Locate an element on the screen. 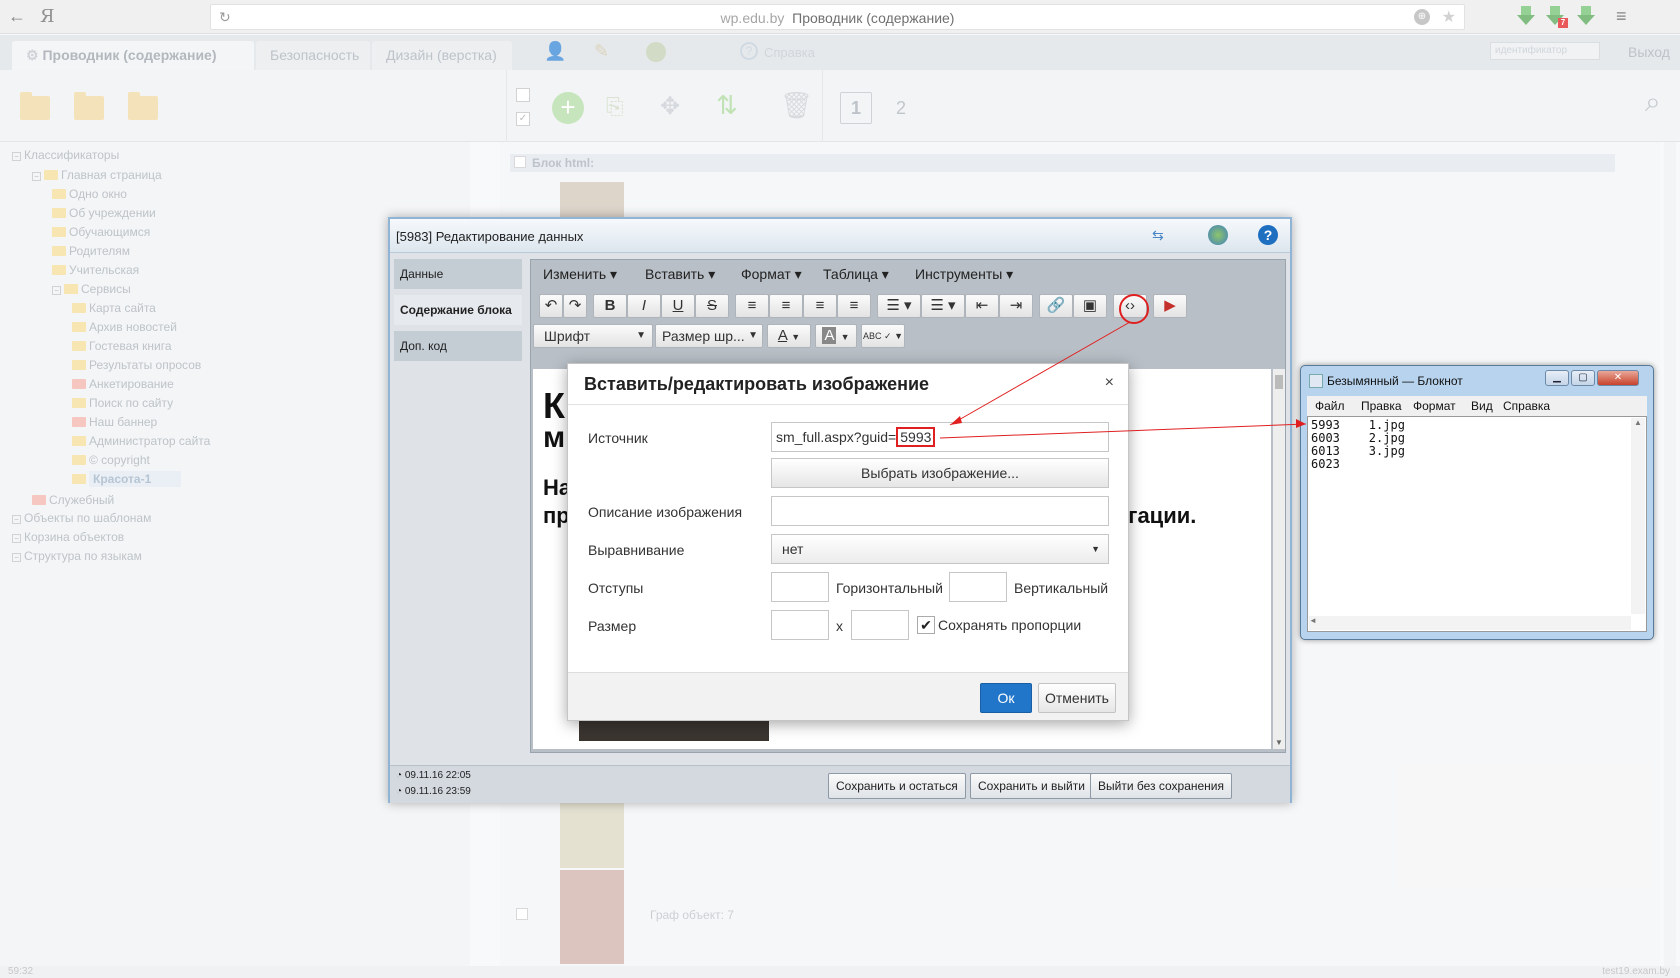  annotation-layer is located at coordinates (1123, 366).